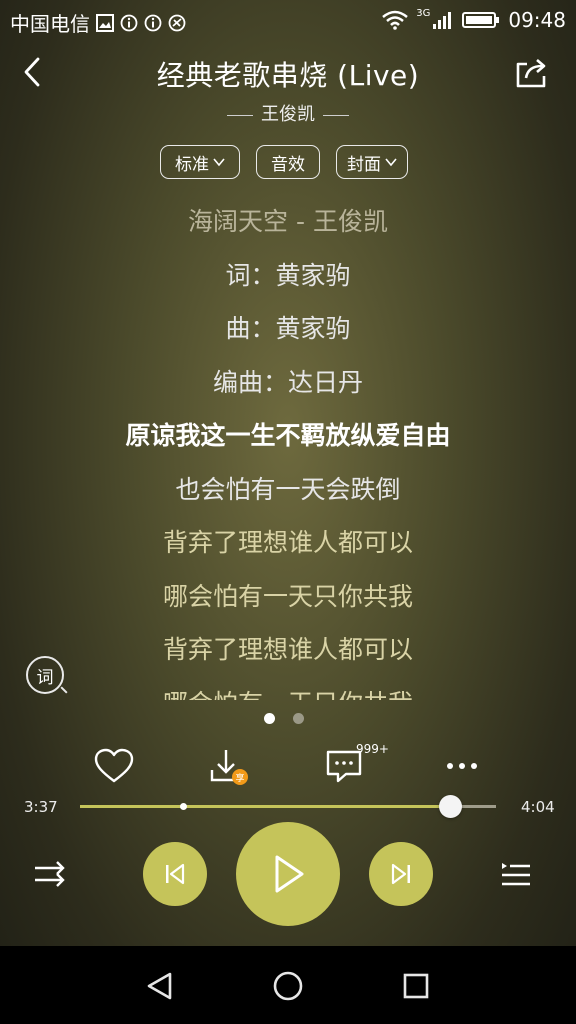  Describe the element at coordinates (287, 382) in the screenshot. I see `lyric-line: 编曲：达日丹` at that location.